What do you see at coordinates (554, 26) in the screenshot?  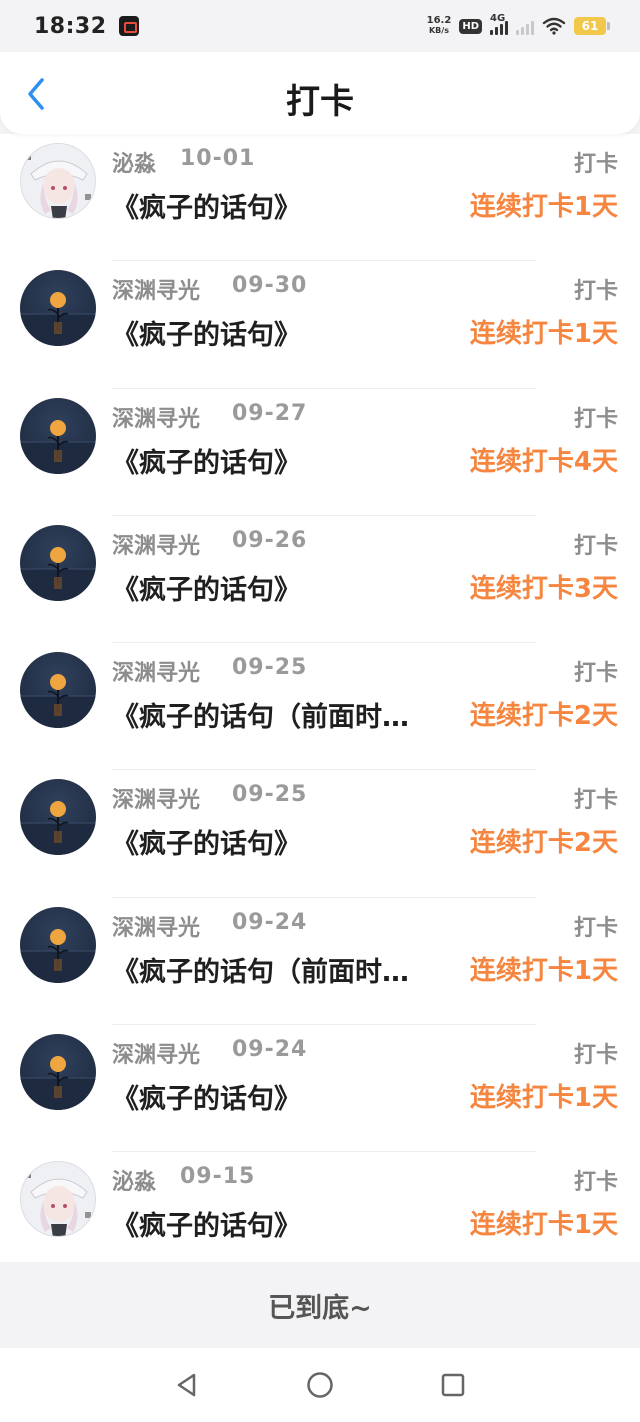 I see `wifi-icon` at bounding box center [554, 26].